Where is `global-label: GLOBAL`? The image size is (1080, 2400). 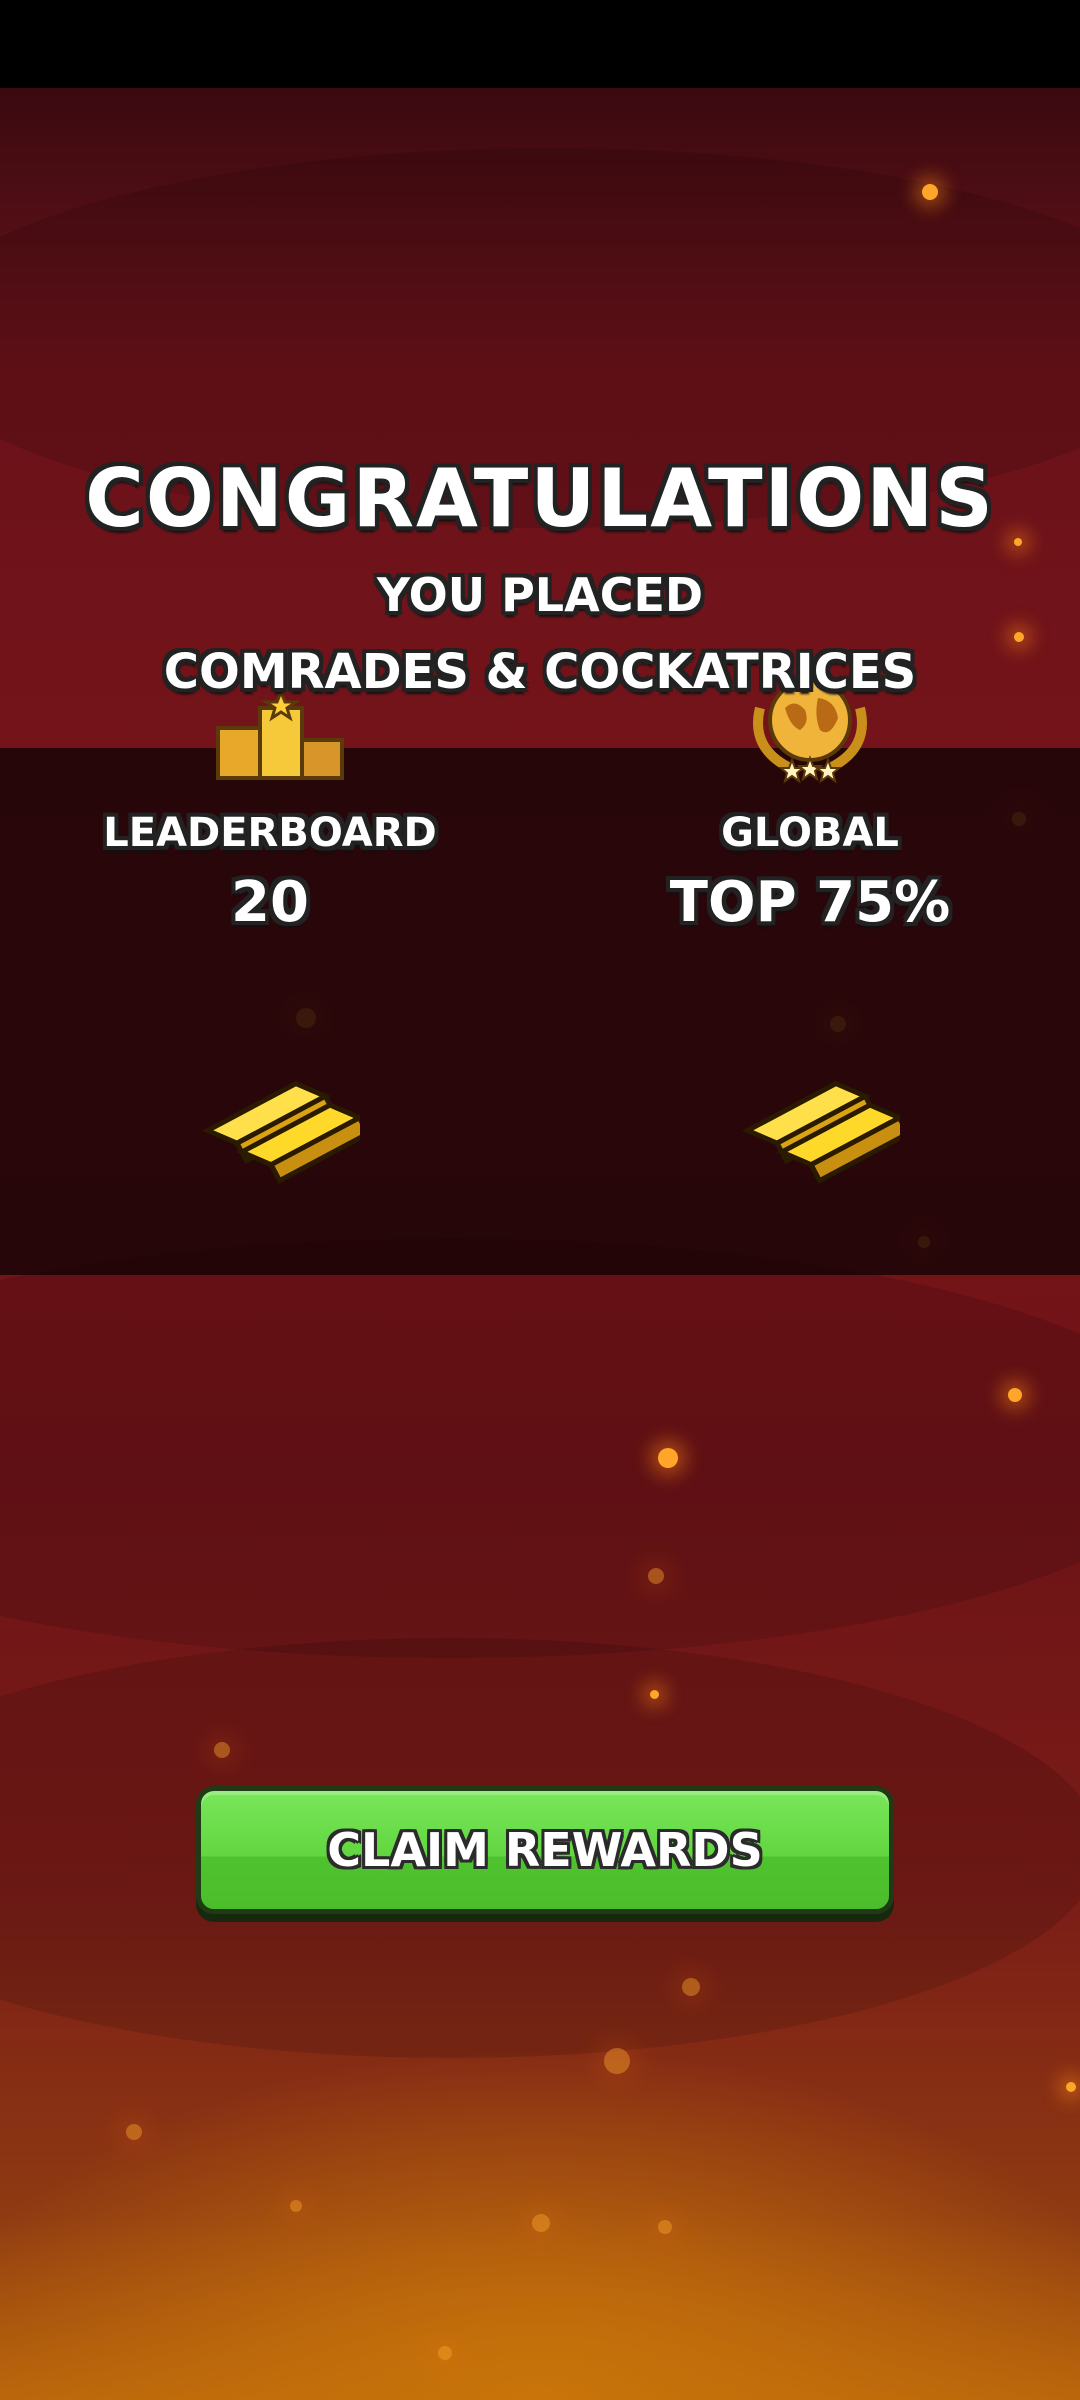 global-label: GLOBAL is located at coordinates (810, 833).